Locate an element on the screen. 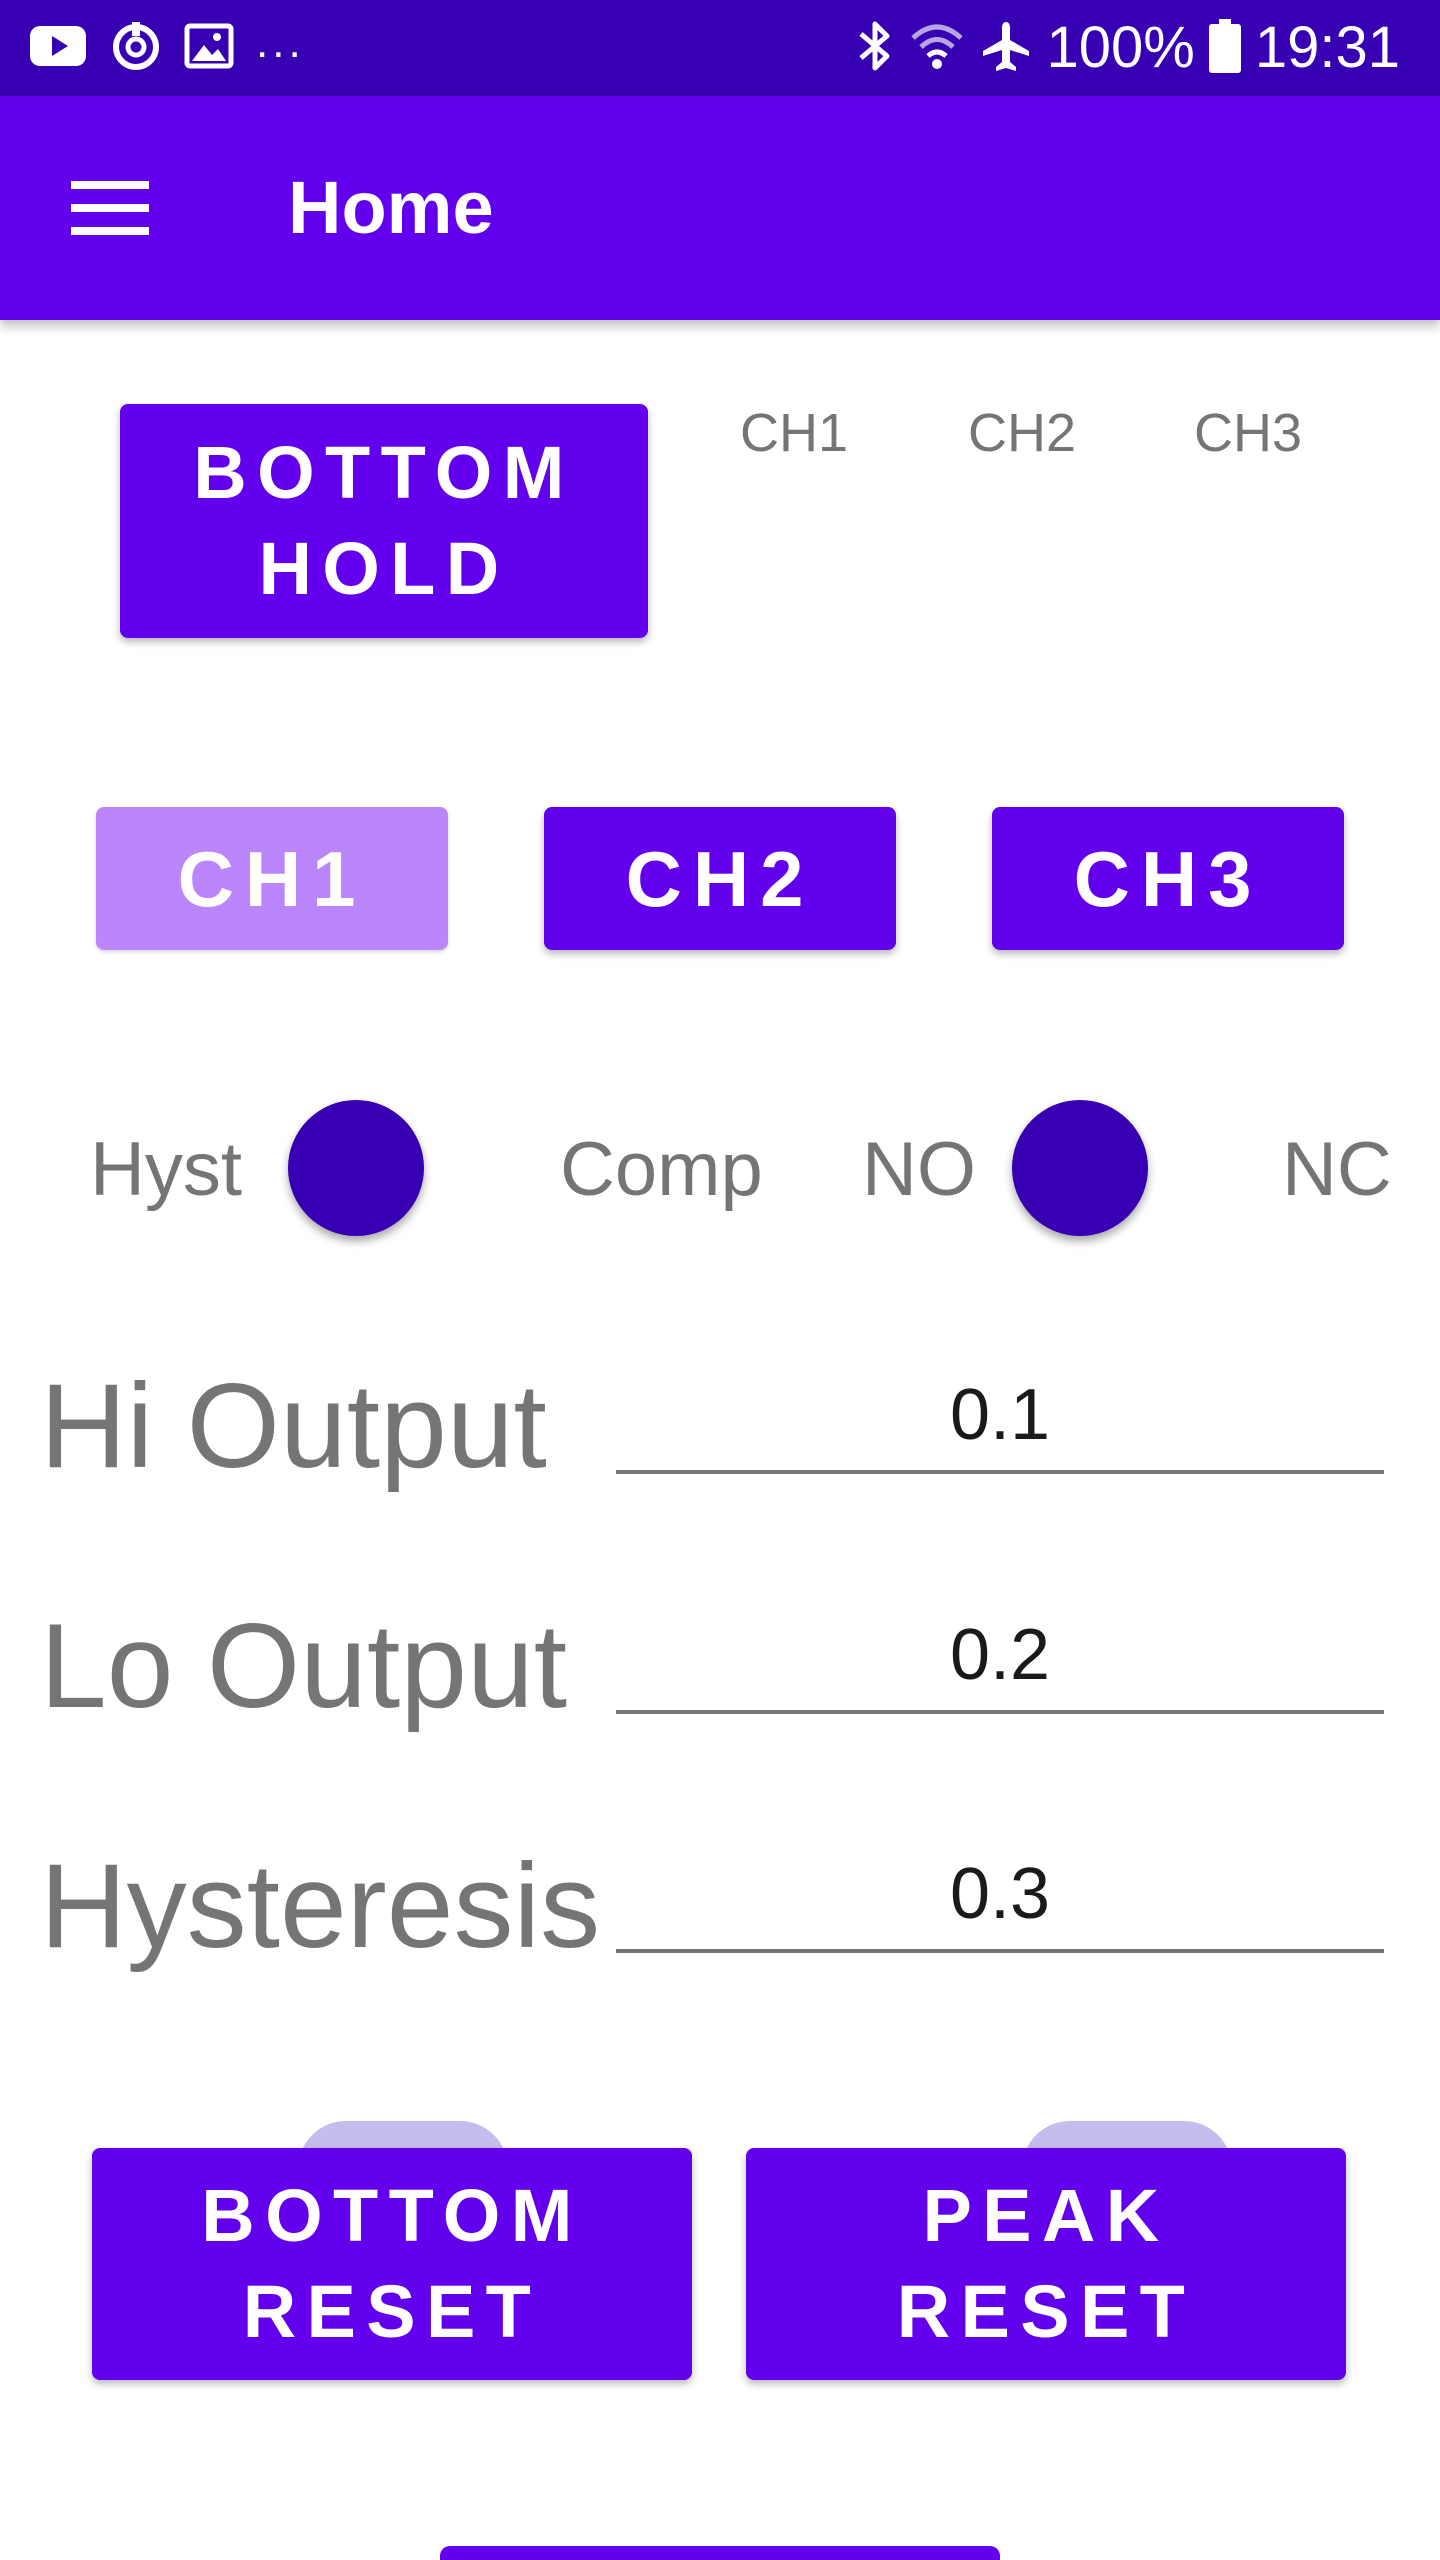 This screenshot has width=1440, height=2560. app-bar: Home is located at coordinates (720, 208).